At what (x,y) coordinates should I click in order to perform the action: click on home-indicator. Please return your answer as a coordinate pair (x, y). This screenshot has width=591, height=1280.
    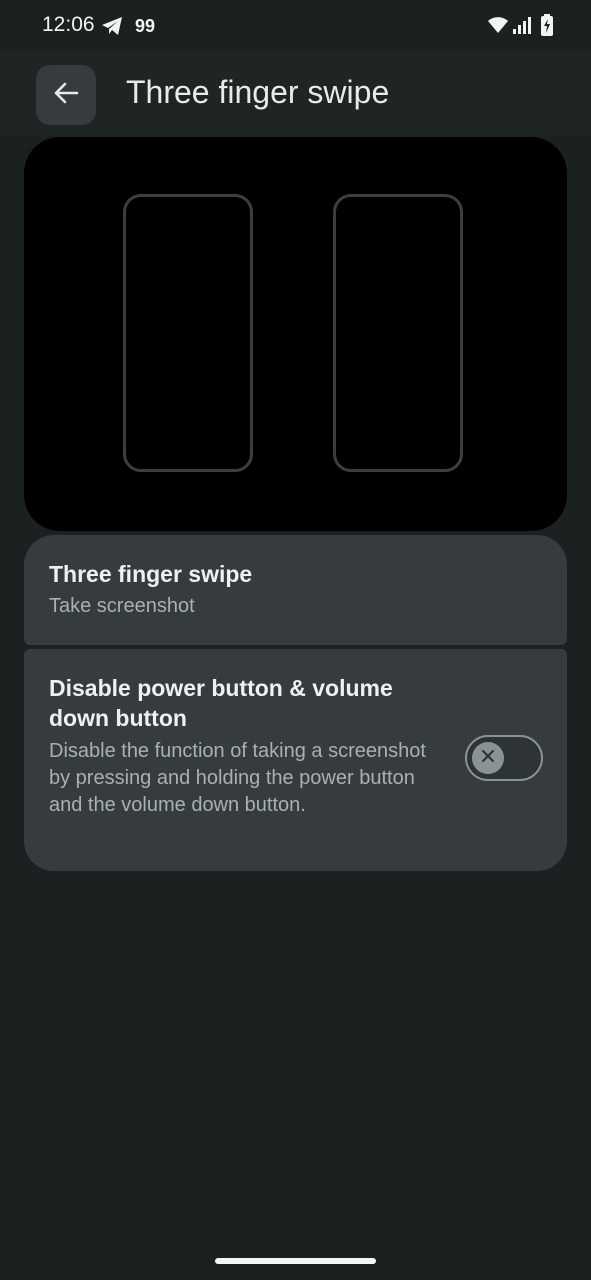
    Looking at the image, I should click on (295, 1261).